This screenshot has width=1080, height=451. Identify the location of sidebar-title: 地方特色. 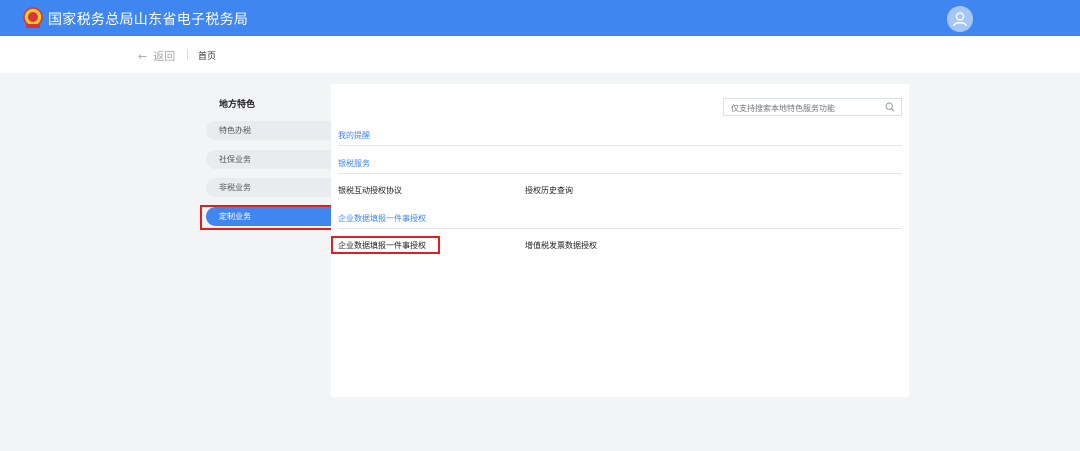
(237, 105).